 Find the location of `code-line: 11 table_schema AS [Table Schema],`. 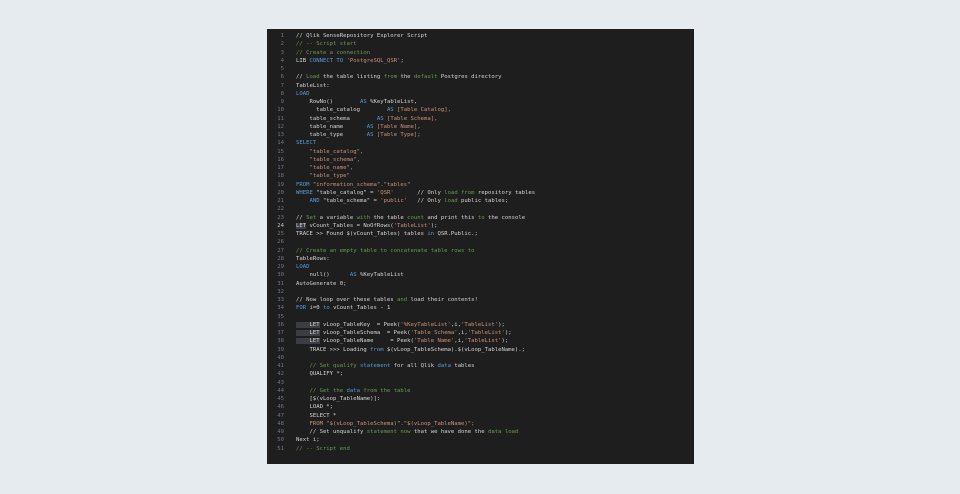

code-line: 11 table_schema AS [Table Schema], is located at coordinates (480, 119).